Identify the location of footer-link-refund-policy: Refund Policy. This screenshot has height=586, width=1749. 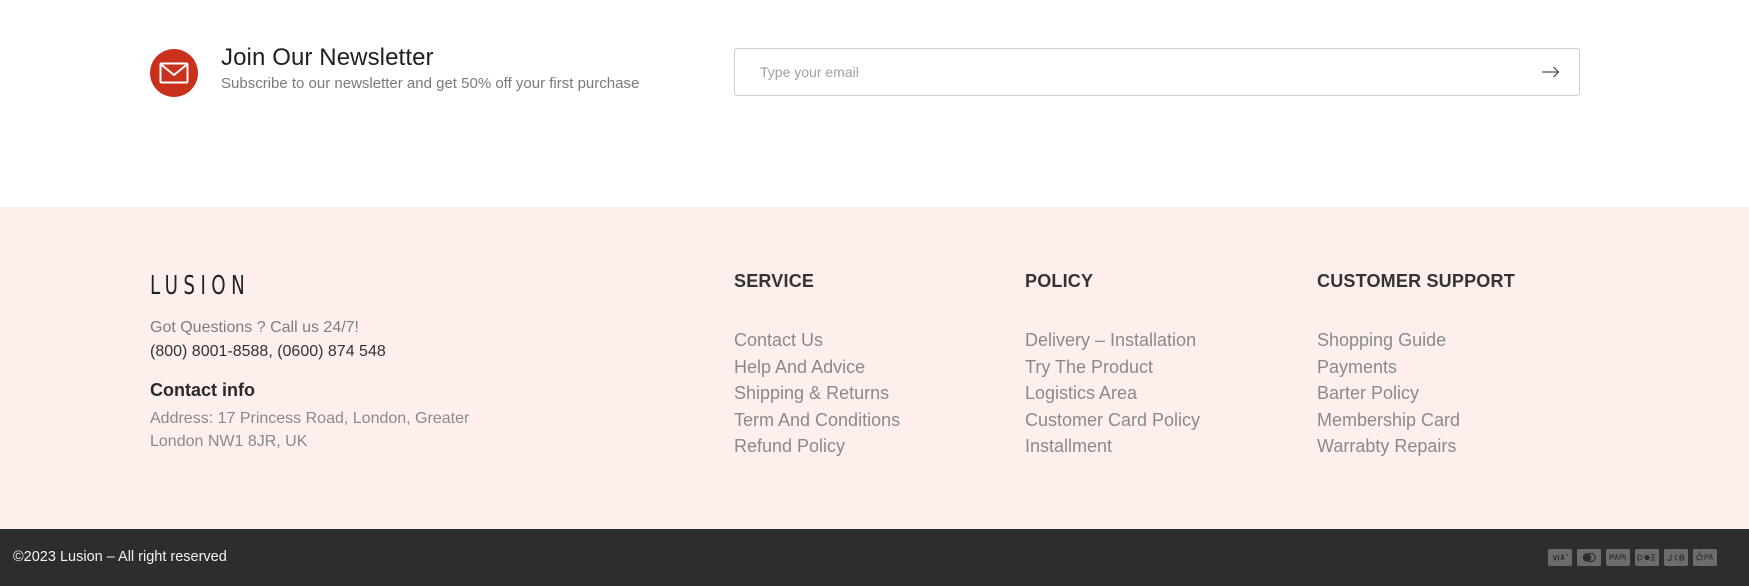
(817, 446).